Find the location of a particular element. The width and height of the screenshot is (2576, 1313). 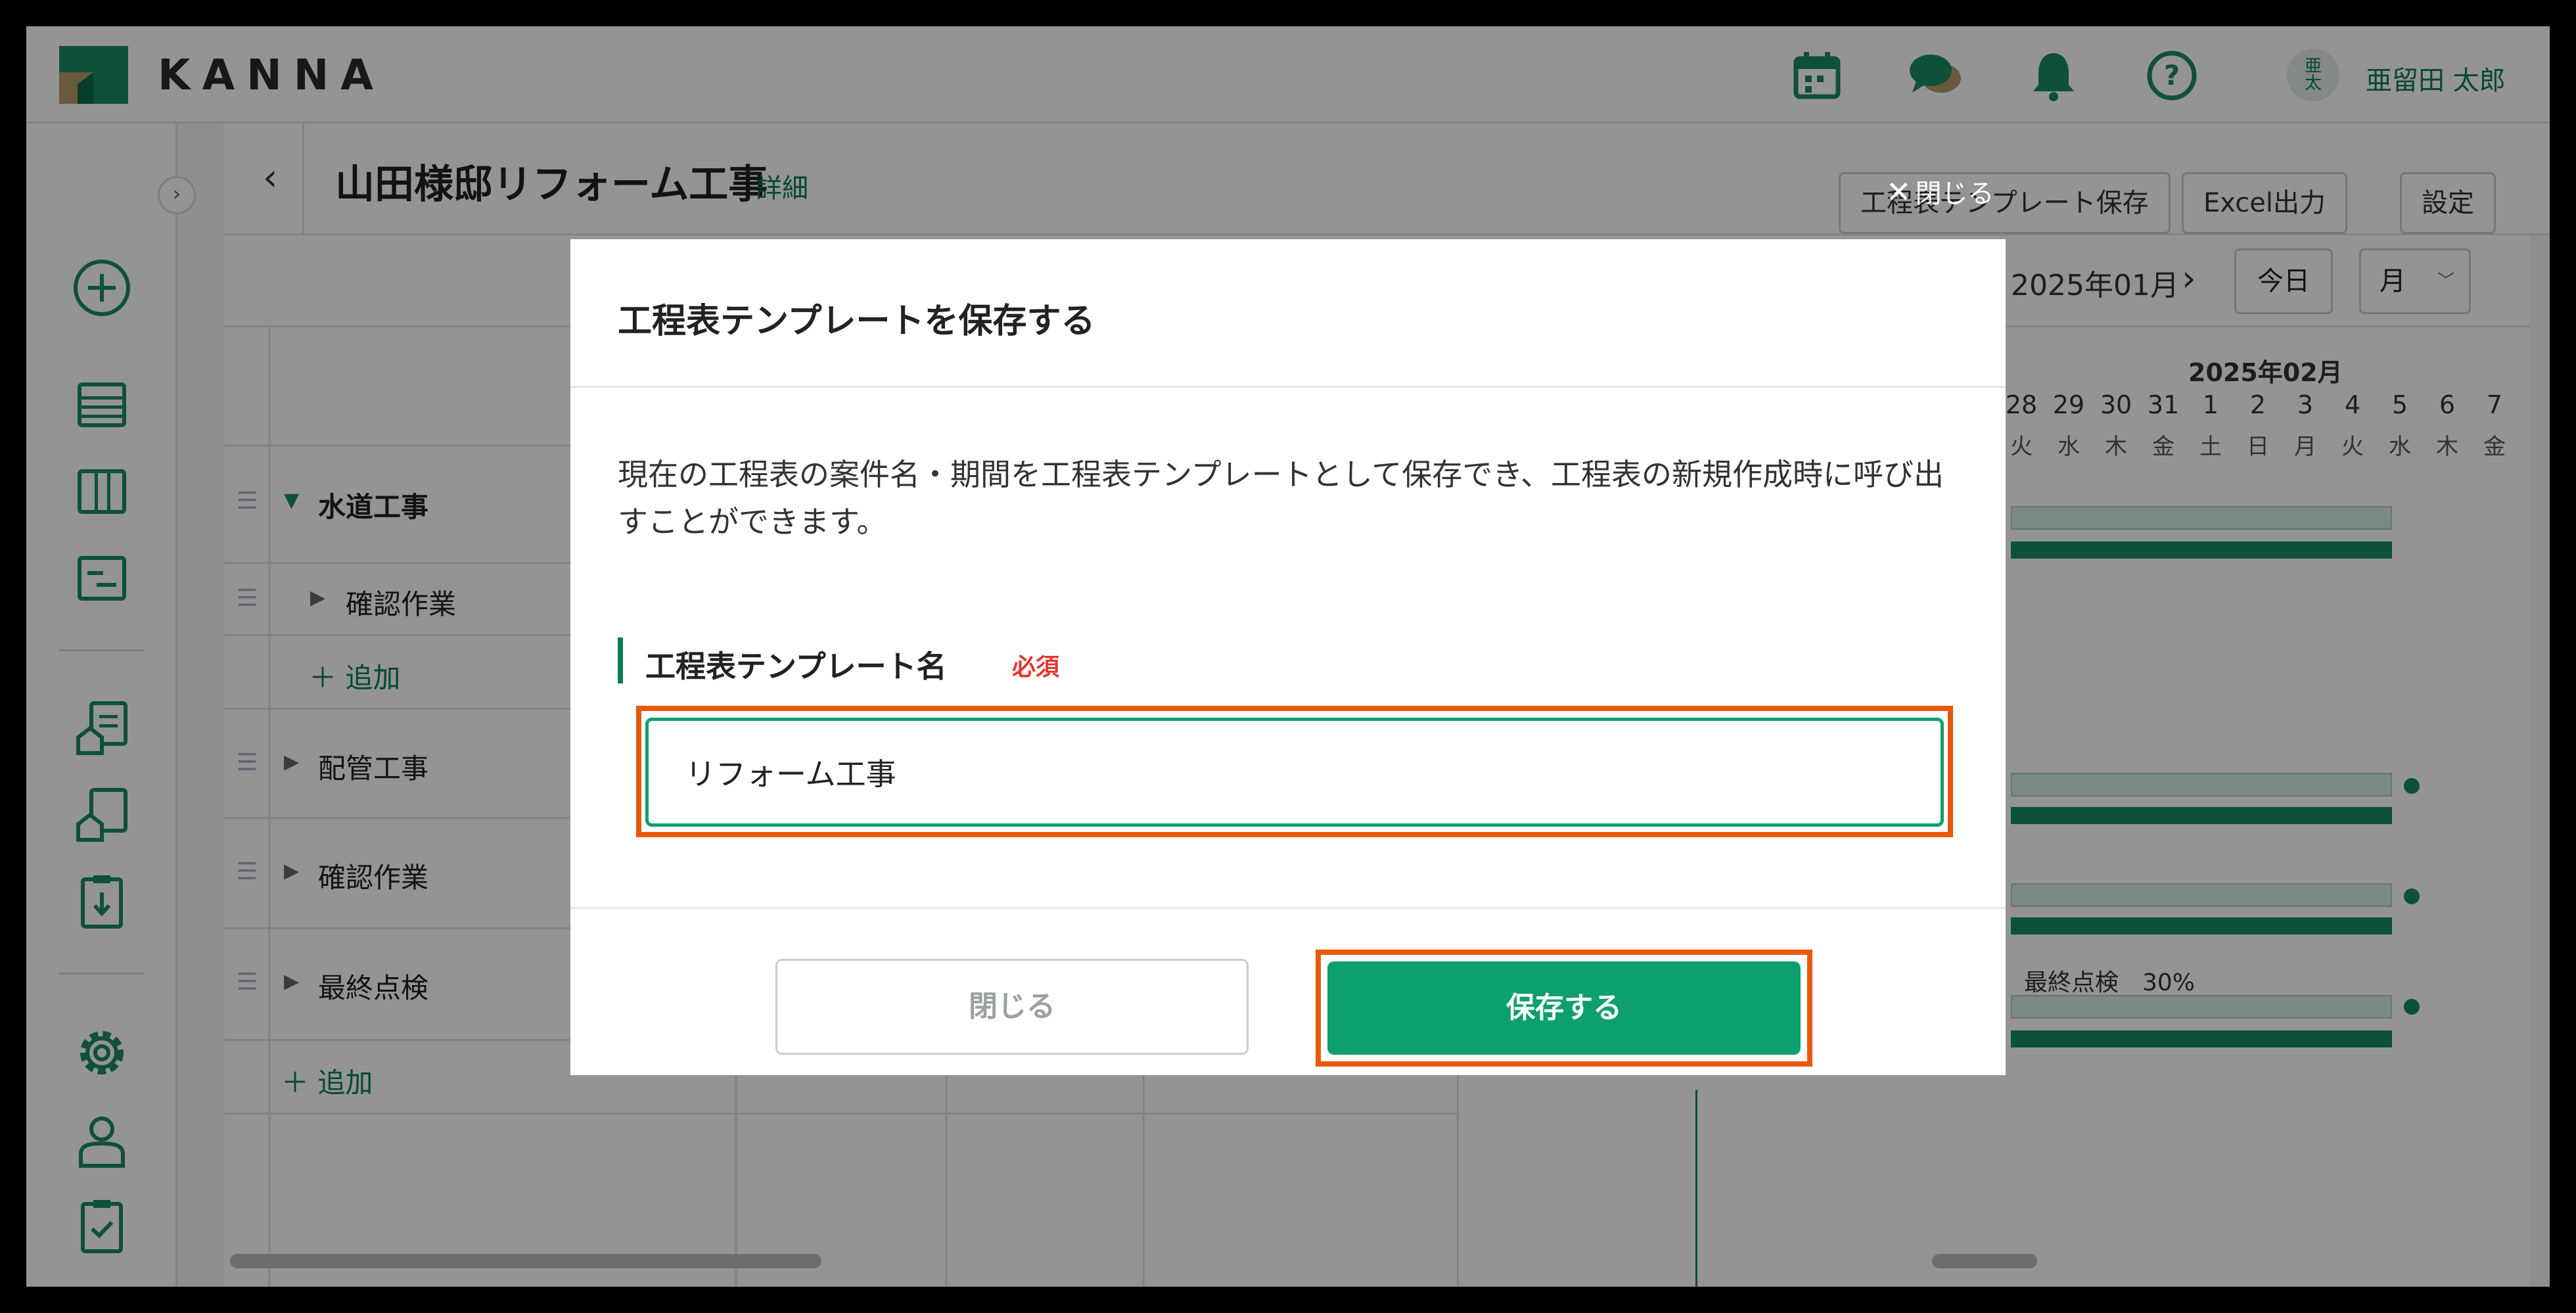

field-label-accent is located at coordinates (620, 660).